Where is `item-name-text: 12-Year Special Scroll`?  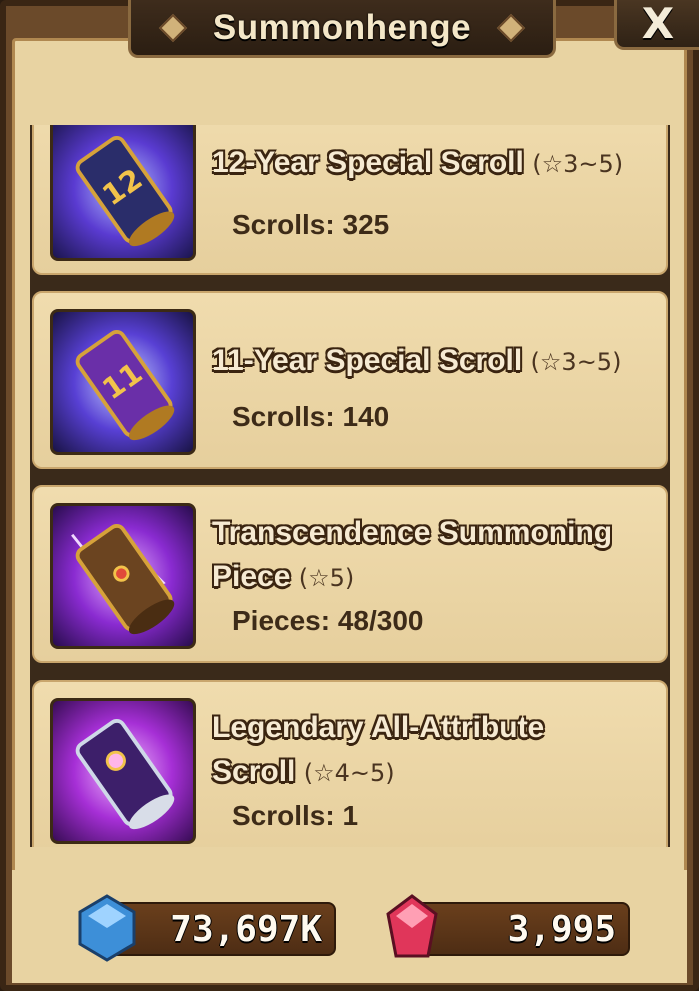
item-name-text: 12-Year Special Scroll is located at coordinates (368, 162).